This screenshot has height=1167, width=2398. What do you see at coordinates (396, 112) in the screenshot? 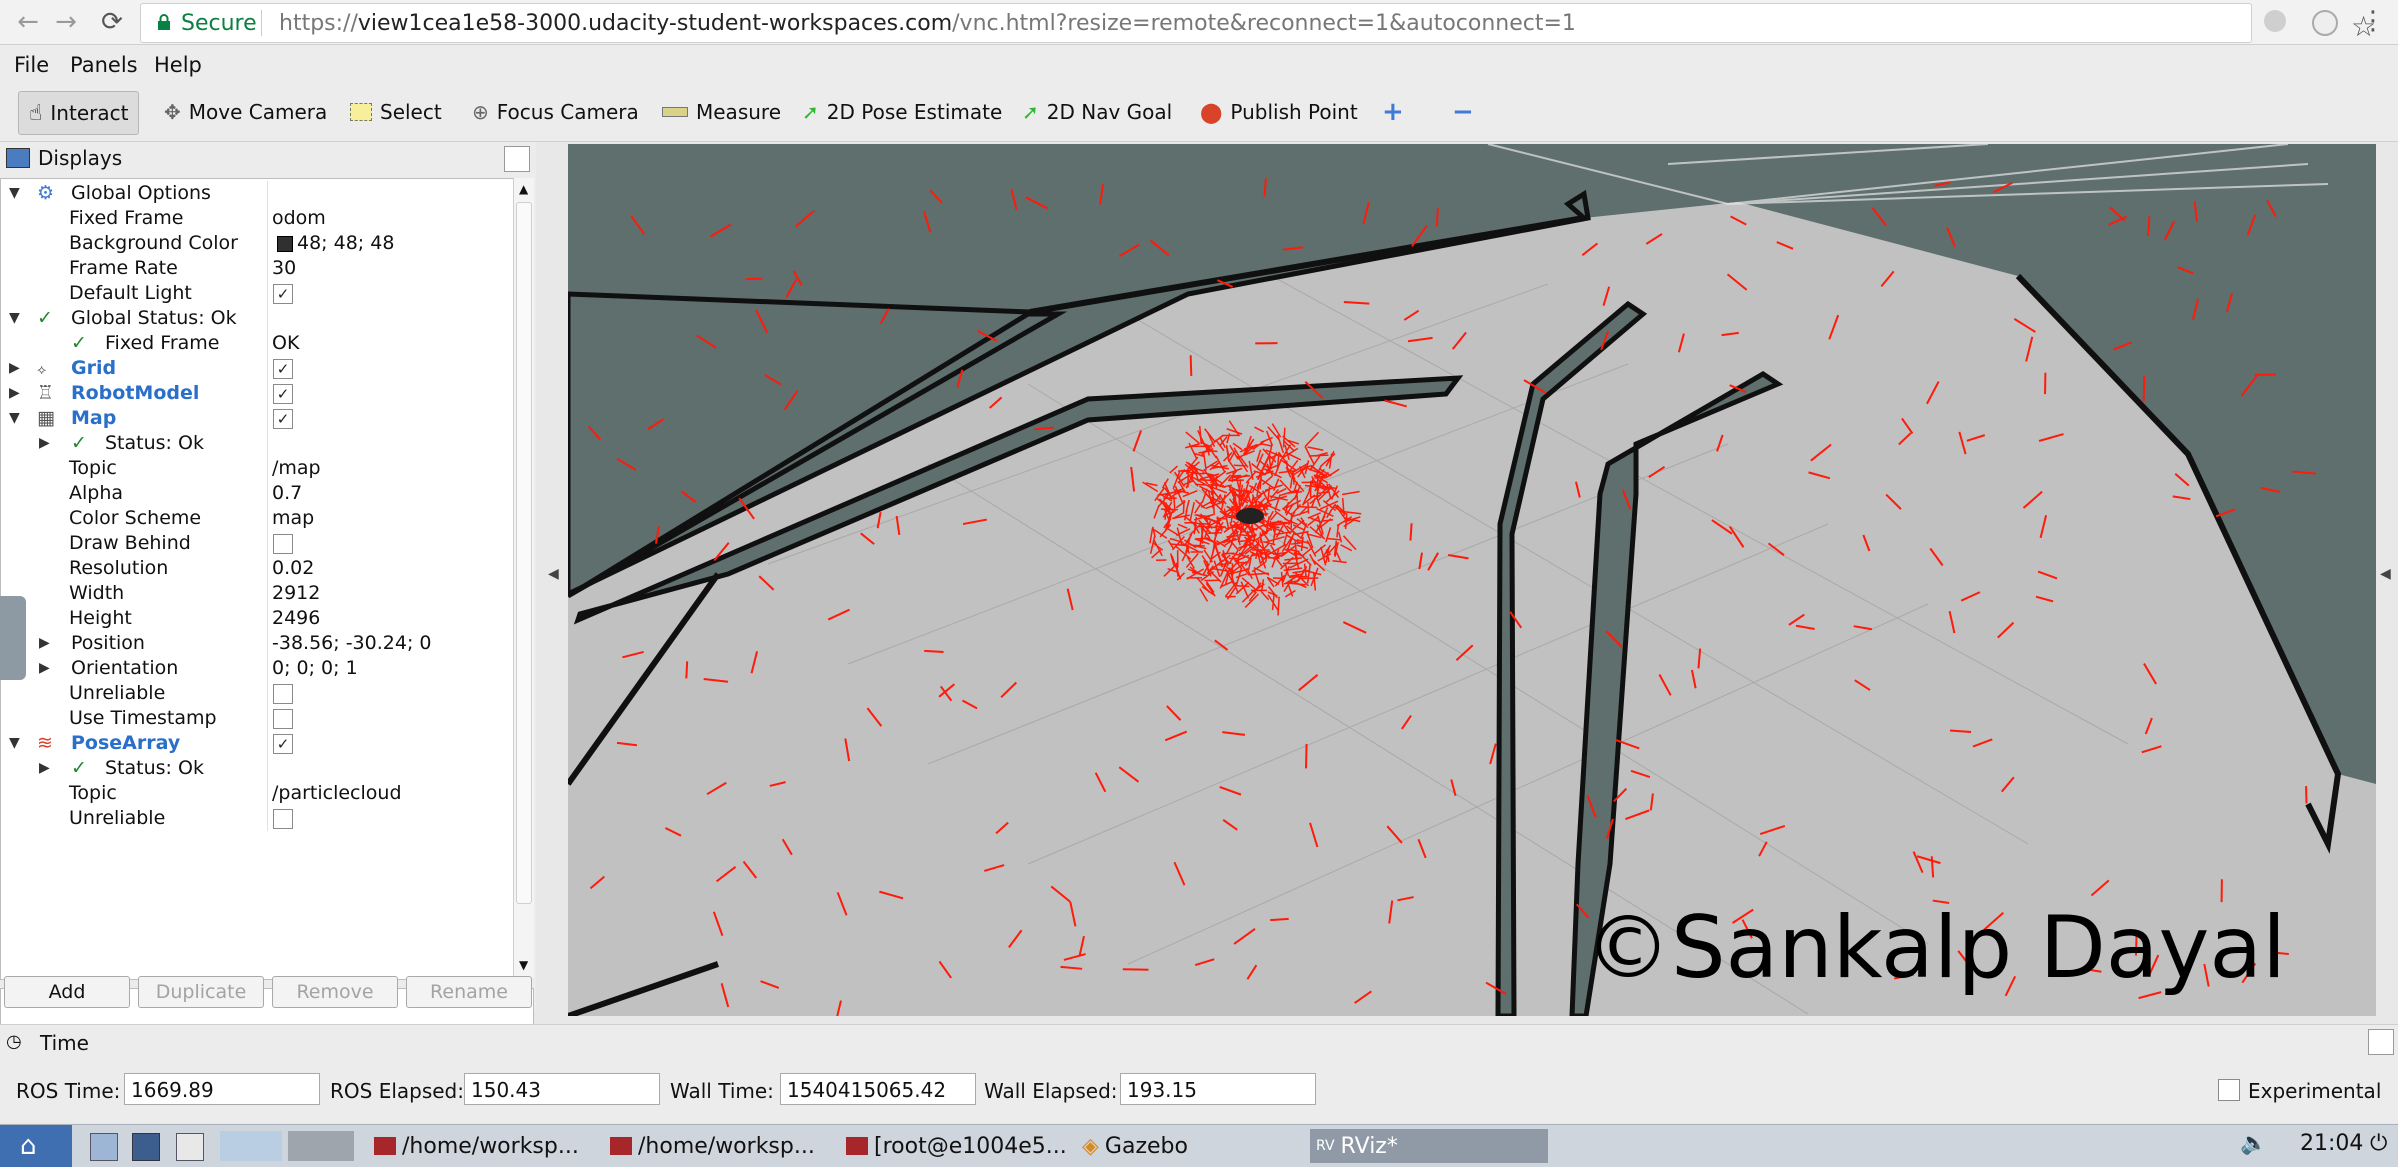
I see `select-tool-button: Select` at bounding box center [396, 112].